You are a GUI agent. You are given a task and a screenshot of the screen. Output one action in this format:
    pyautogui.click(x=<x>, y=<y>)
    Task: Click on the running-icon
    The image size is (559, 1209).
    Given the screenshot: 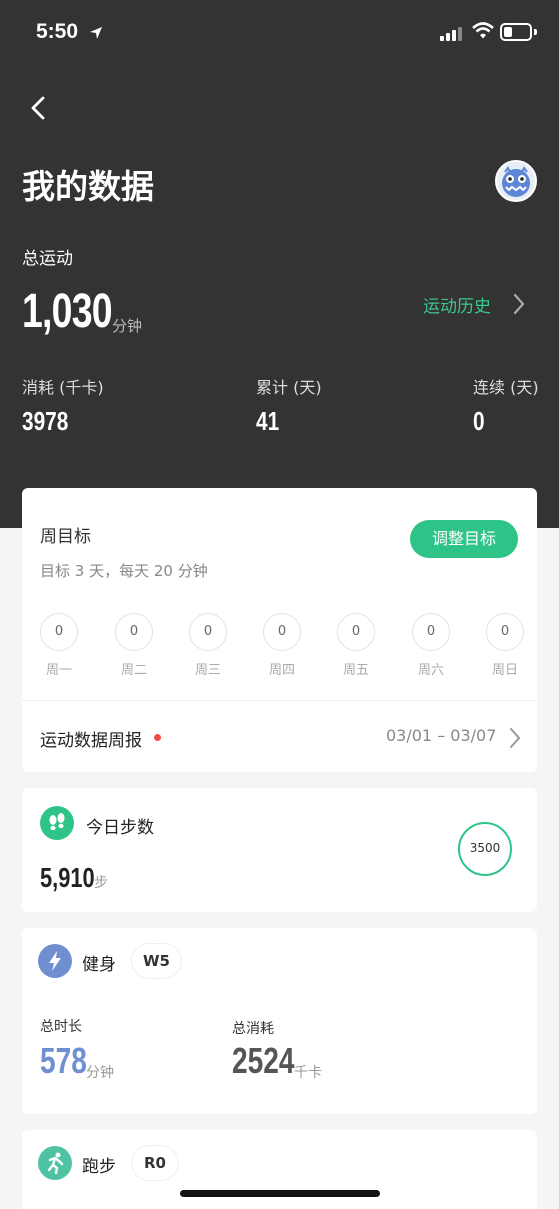 What is the action you would take?
    pyautogui.click(x=55, y=1163)
    